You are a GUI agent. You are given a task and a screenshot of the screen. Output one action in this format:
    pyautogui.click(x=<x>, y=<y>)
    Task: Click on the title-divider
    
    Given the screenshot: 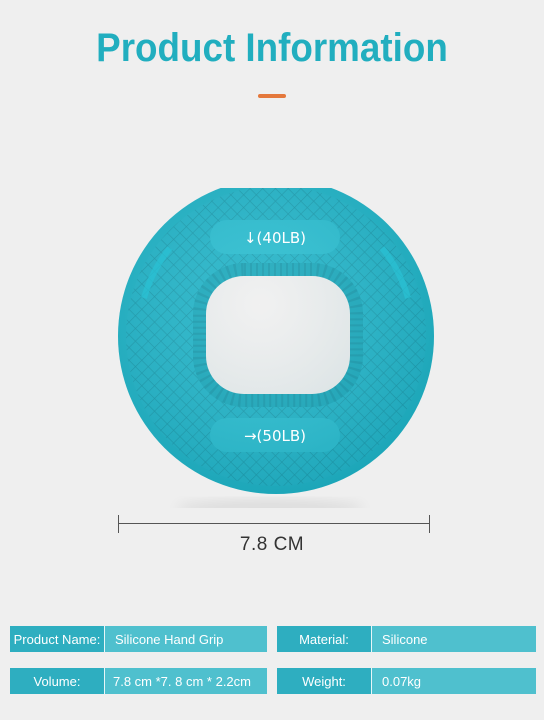 What is the action you would take?
    pyautogui.click(x=272, y=96)
    